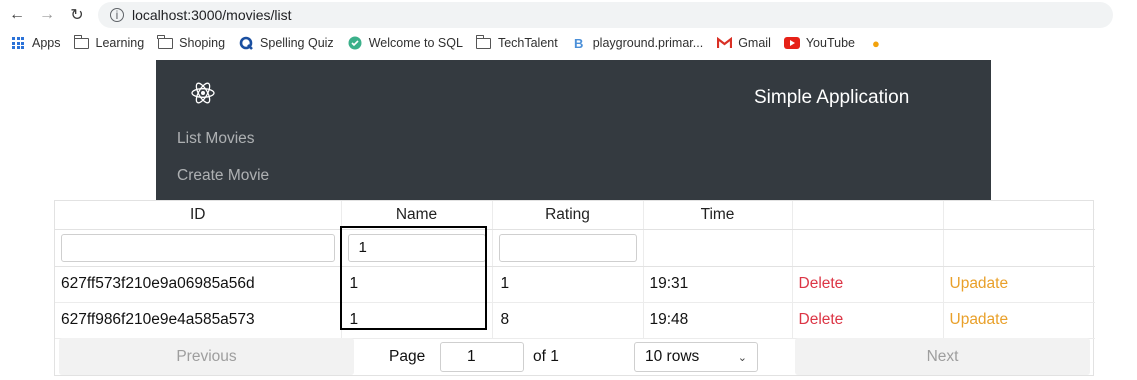  Describe the element at coordinates (868, 215) in the screenshot. I see `header-delete` at that location.